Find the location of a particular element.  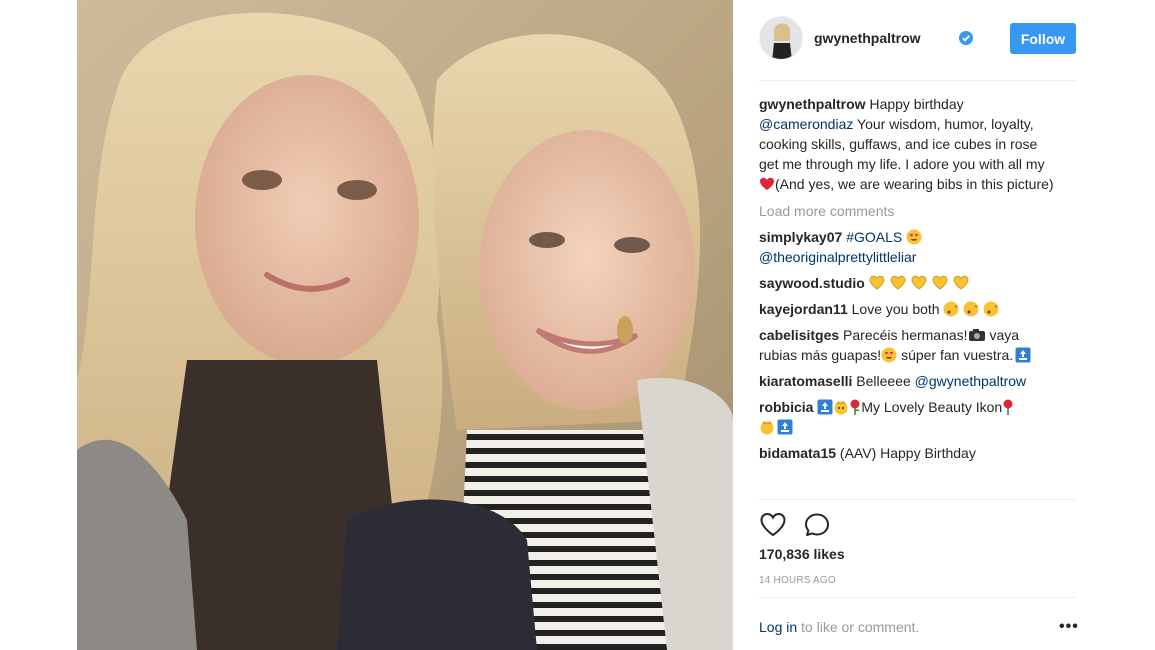

post-timestamp: 14 HOURS AGO is located at coordinates (797, 580).